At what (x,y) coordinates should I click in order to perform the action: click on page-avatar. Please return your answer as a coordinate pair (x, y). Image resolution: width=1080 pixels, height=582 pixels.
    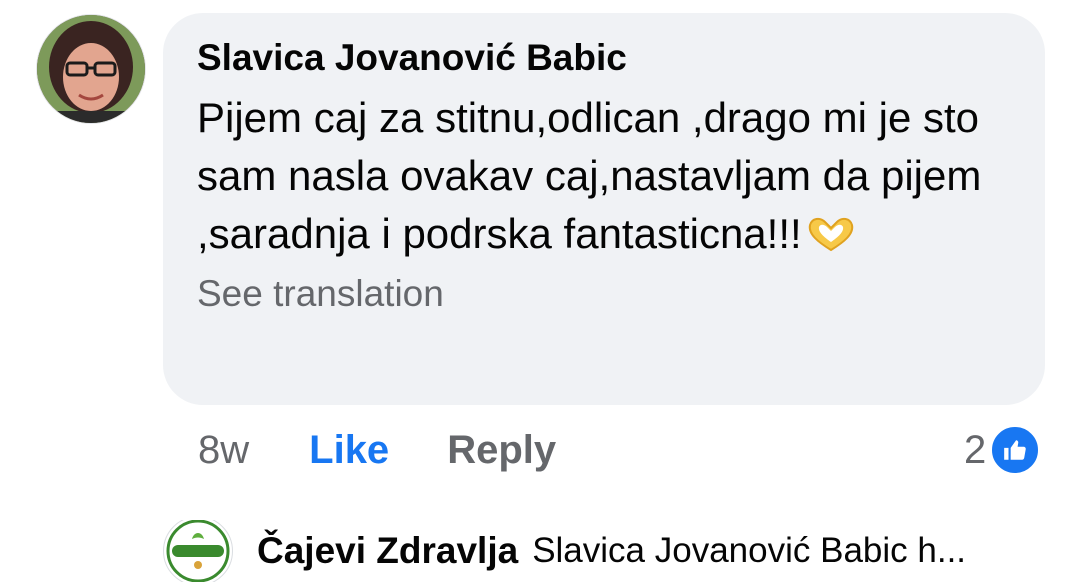
    Looking at the image, I should click on (198, 551).